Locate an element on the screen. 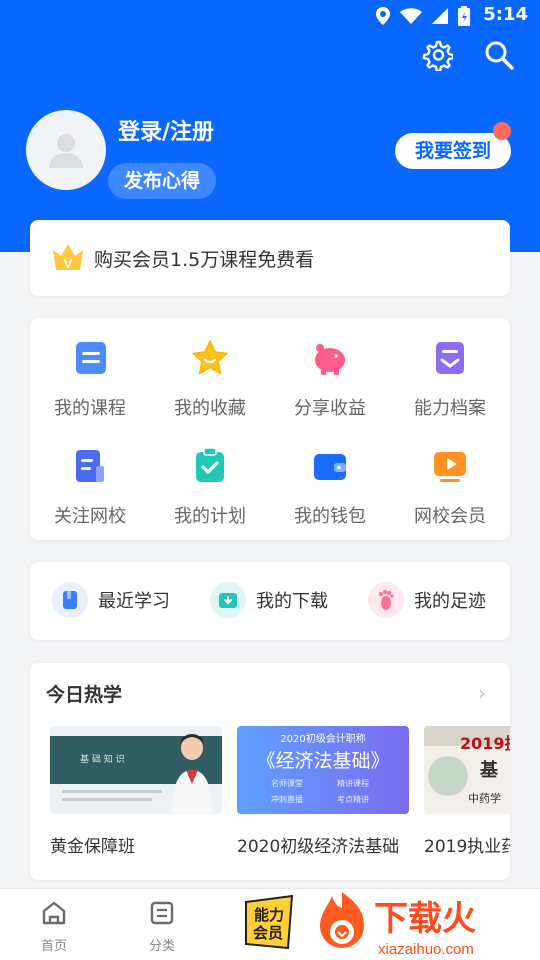 This screenshot has height=960, width=540. top-icons is located at coordinates (468, 55).